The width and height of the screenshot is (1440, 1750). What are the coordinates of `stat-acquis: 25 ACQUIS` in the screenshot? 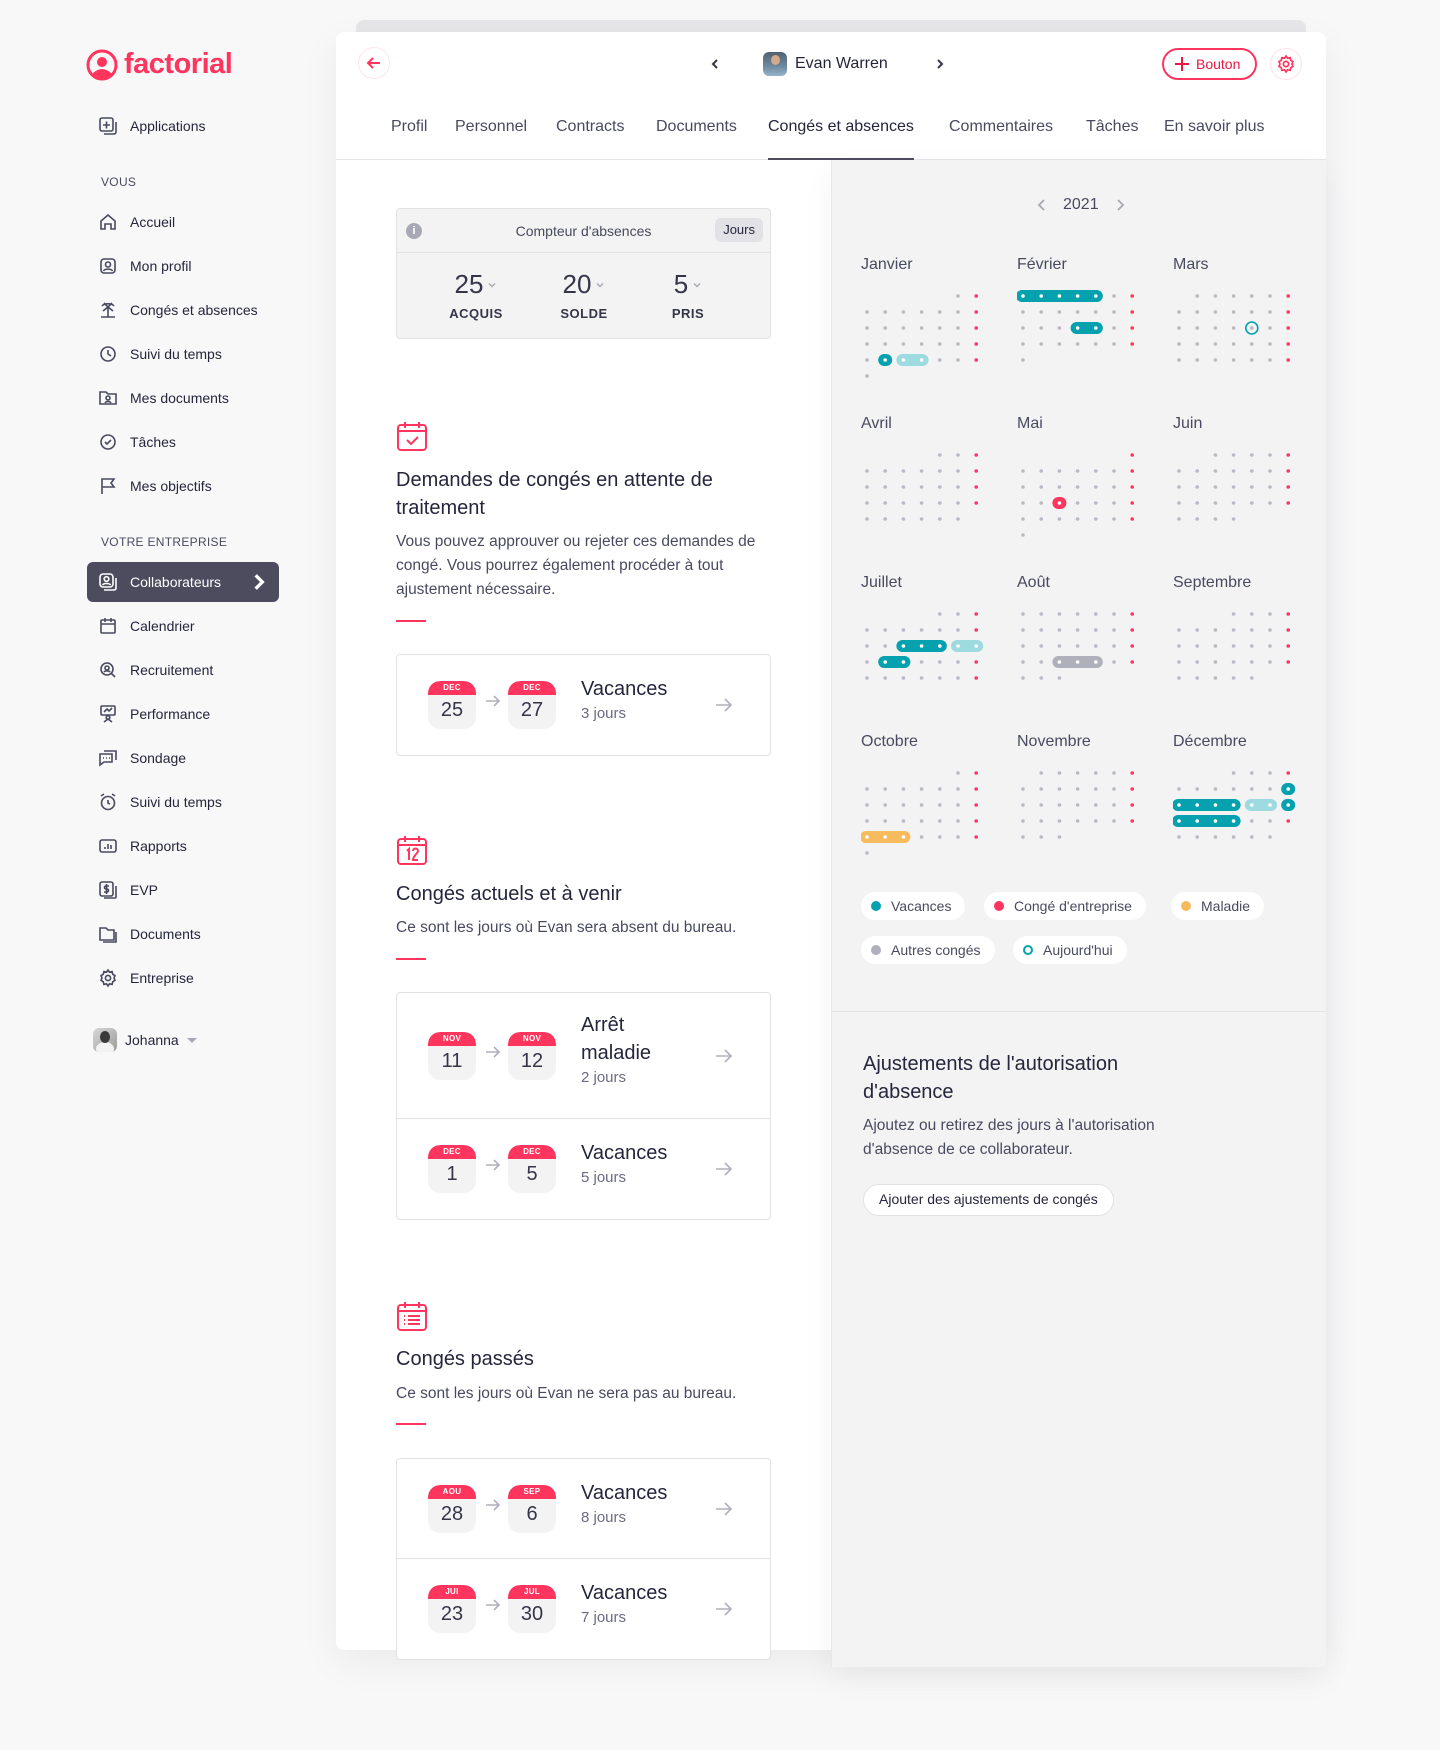 It's located at (476, 295).